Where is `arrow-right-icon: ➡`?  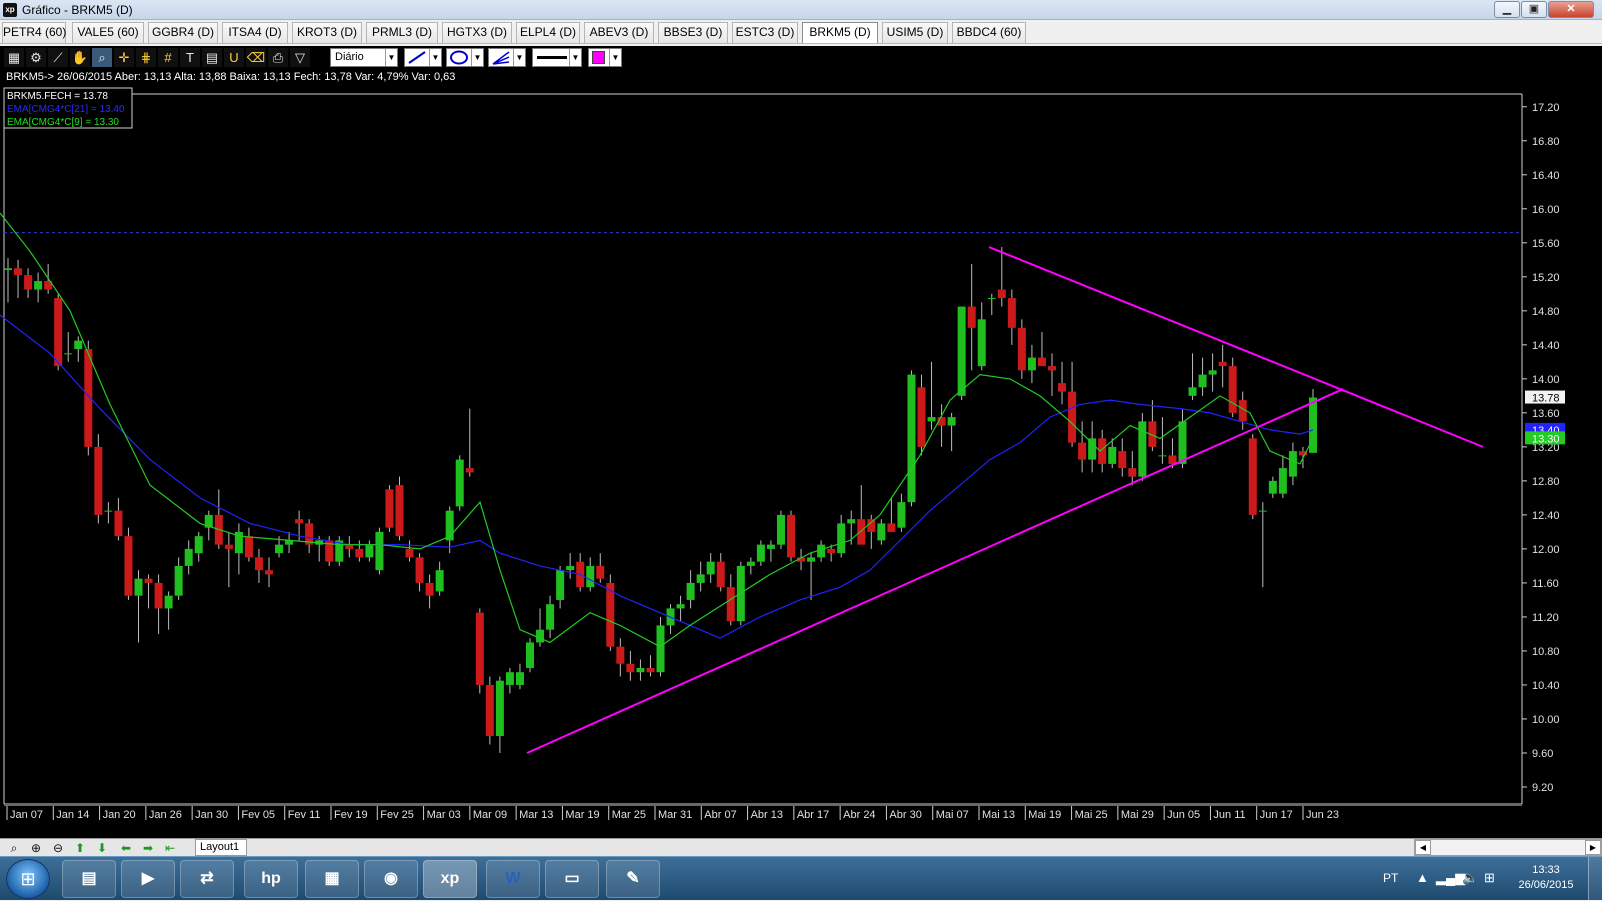
arrow-right-icon: ➡ is located at coordinates (148, 848).